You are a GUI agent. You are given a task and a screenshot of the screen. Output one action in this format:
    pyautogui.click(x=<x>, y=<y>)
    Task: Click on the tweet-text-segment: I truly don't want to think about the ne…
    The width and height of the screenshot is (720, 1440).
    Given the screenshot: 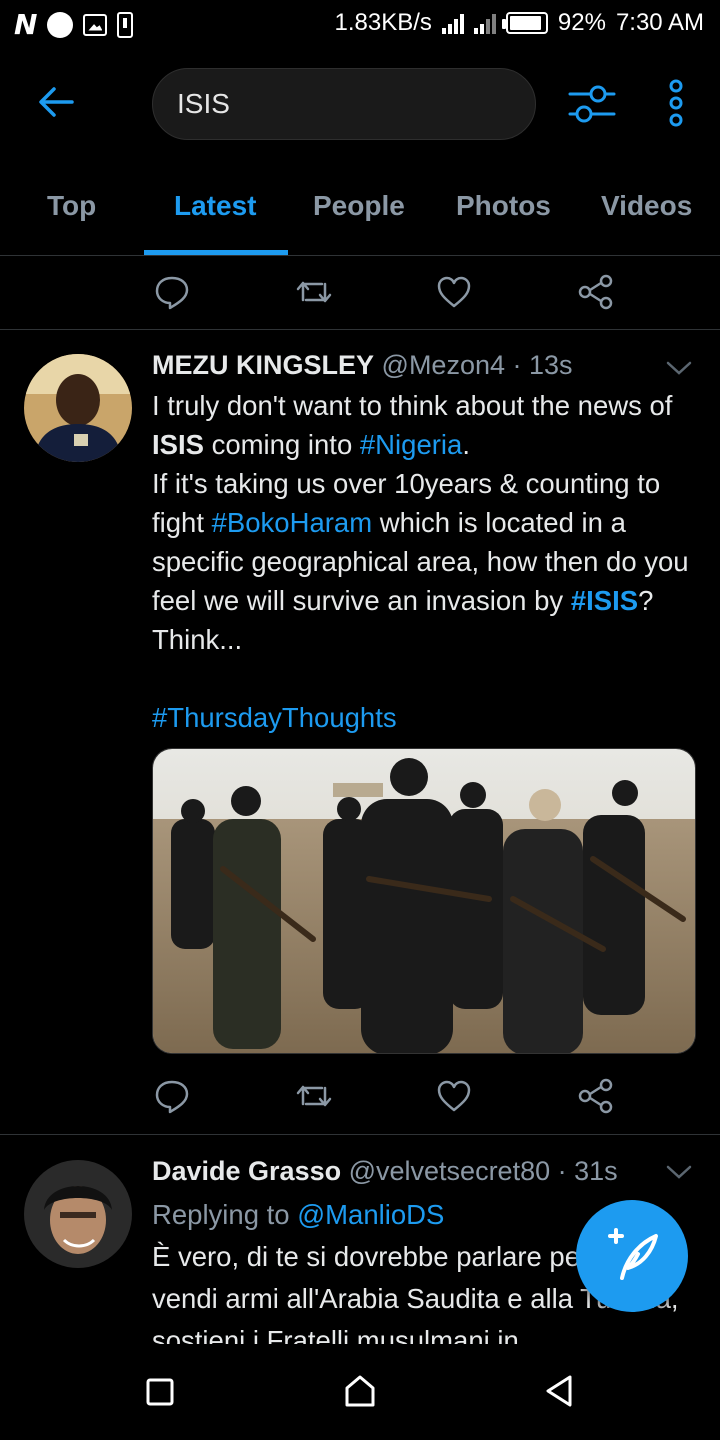 What is the action you would take?
    pyautogui.click(x=412, y=405)
    